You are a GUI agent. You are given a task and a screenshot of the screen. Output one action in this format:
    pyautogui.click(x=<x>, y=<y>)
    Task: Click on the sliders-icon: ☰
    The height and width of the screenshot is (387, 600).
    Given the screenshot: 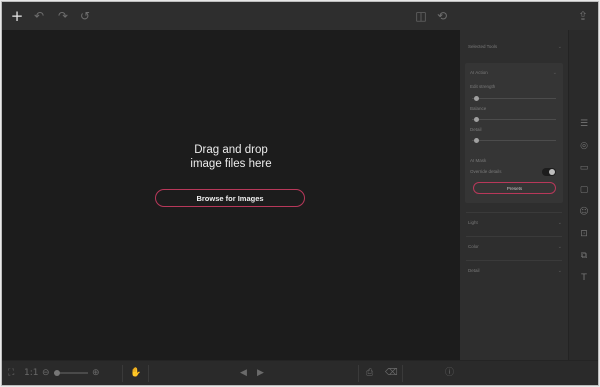 What is the action you would take?
    pyautogui.click(x=584, y=124)
    